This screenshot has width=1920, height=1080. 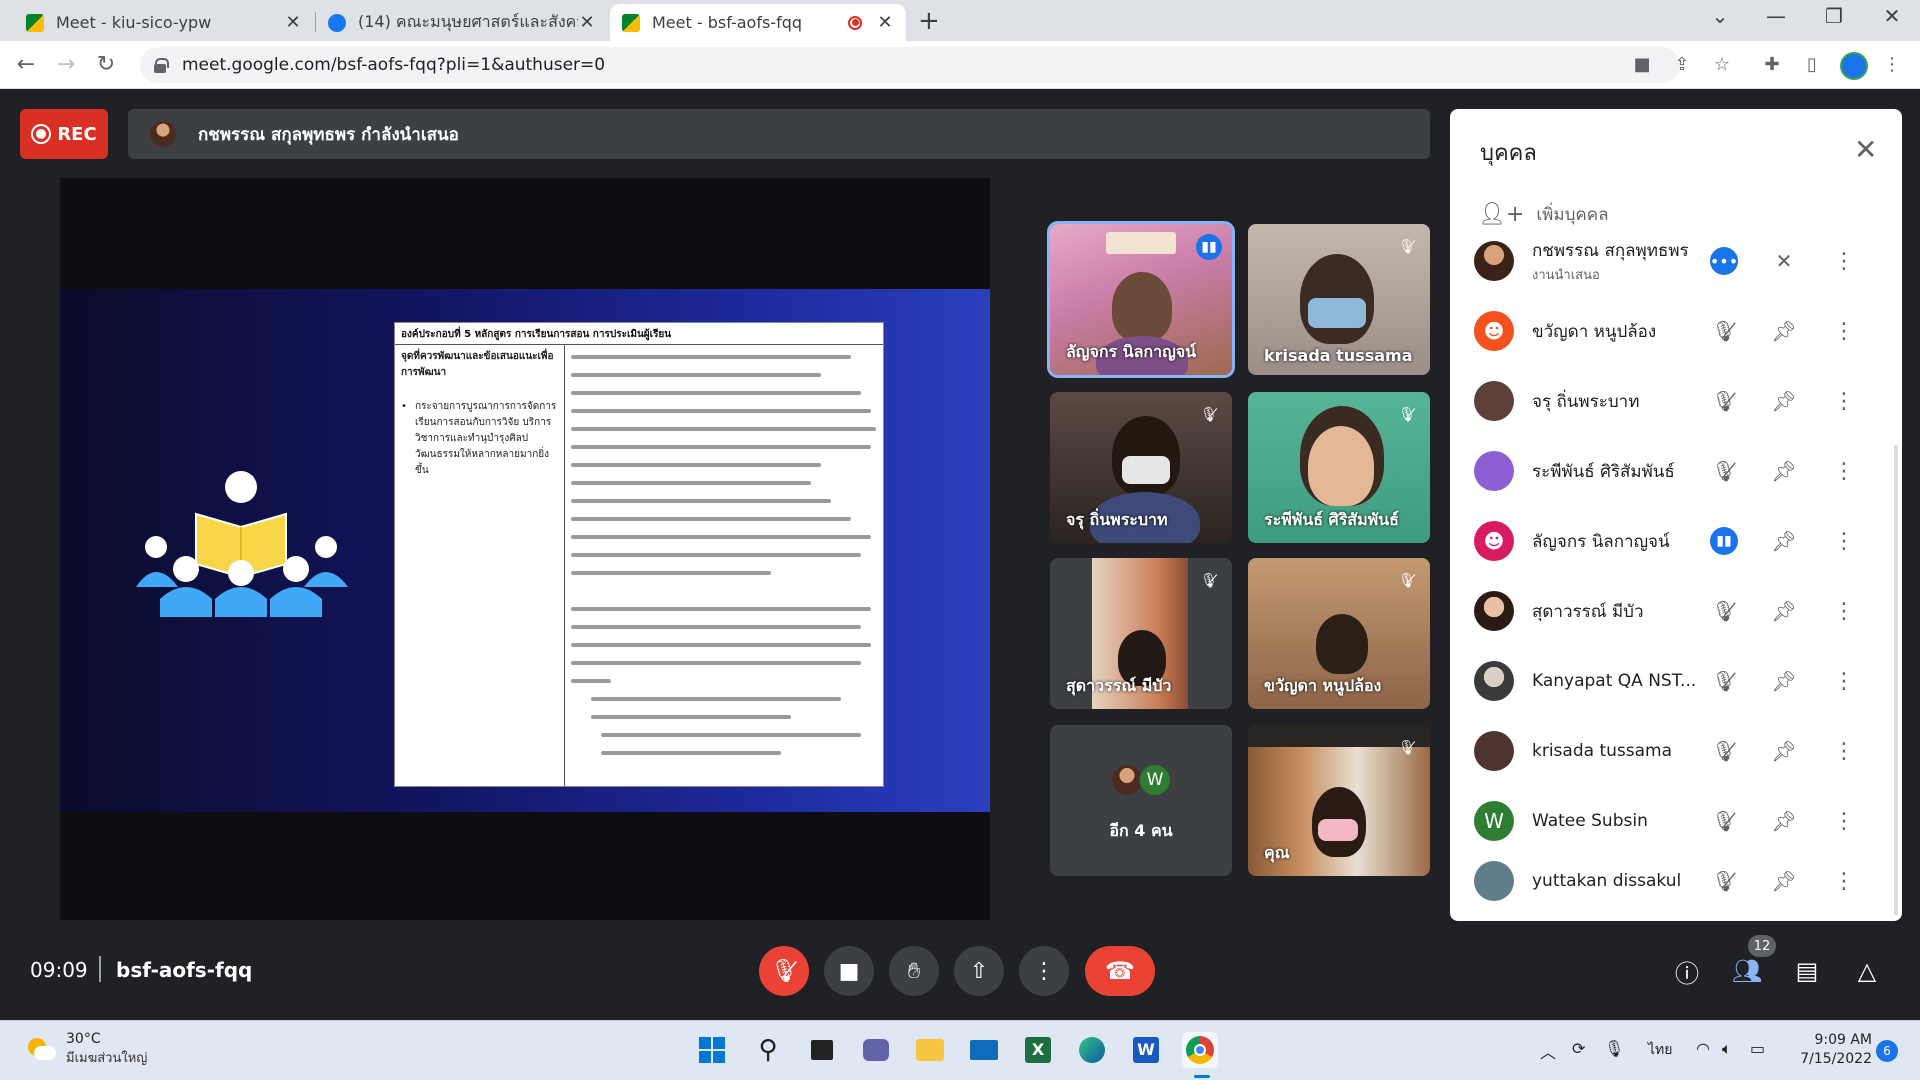 What do you see at coordinates (1834, 1050) in the screenshot?
I see `system-clock: 9:09 AM 7/15/2022` at bounding box center [1834, 1050].